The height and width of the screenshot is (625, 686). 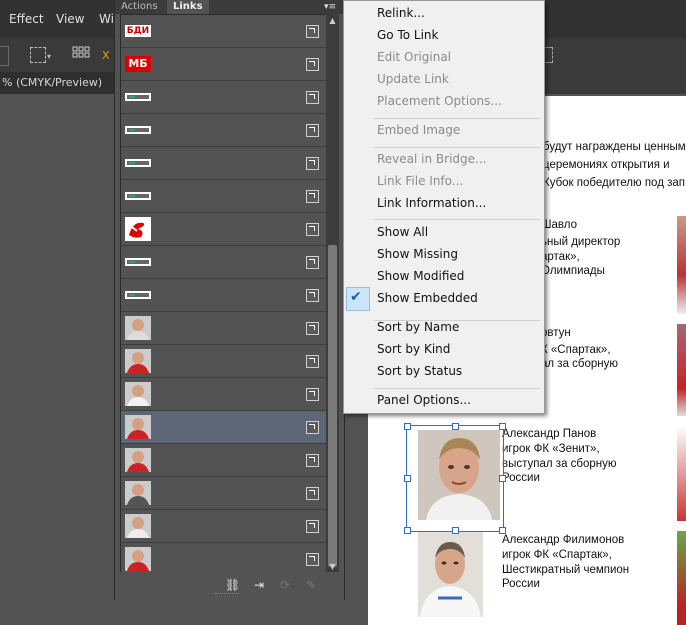 What do you see at coordinates (420, 276) in the screenshot?
I see `menu-item-show-modified: Show Modified` at bounding box center [420, 276].